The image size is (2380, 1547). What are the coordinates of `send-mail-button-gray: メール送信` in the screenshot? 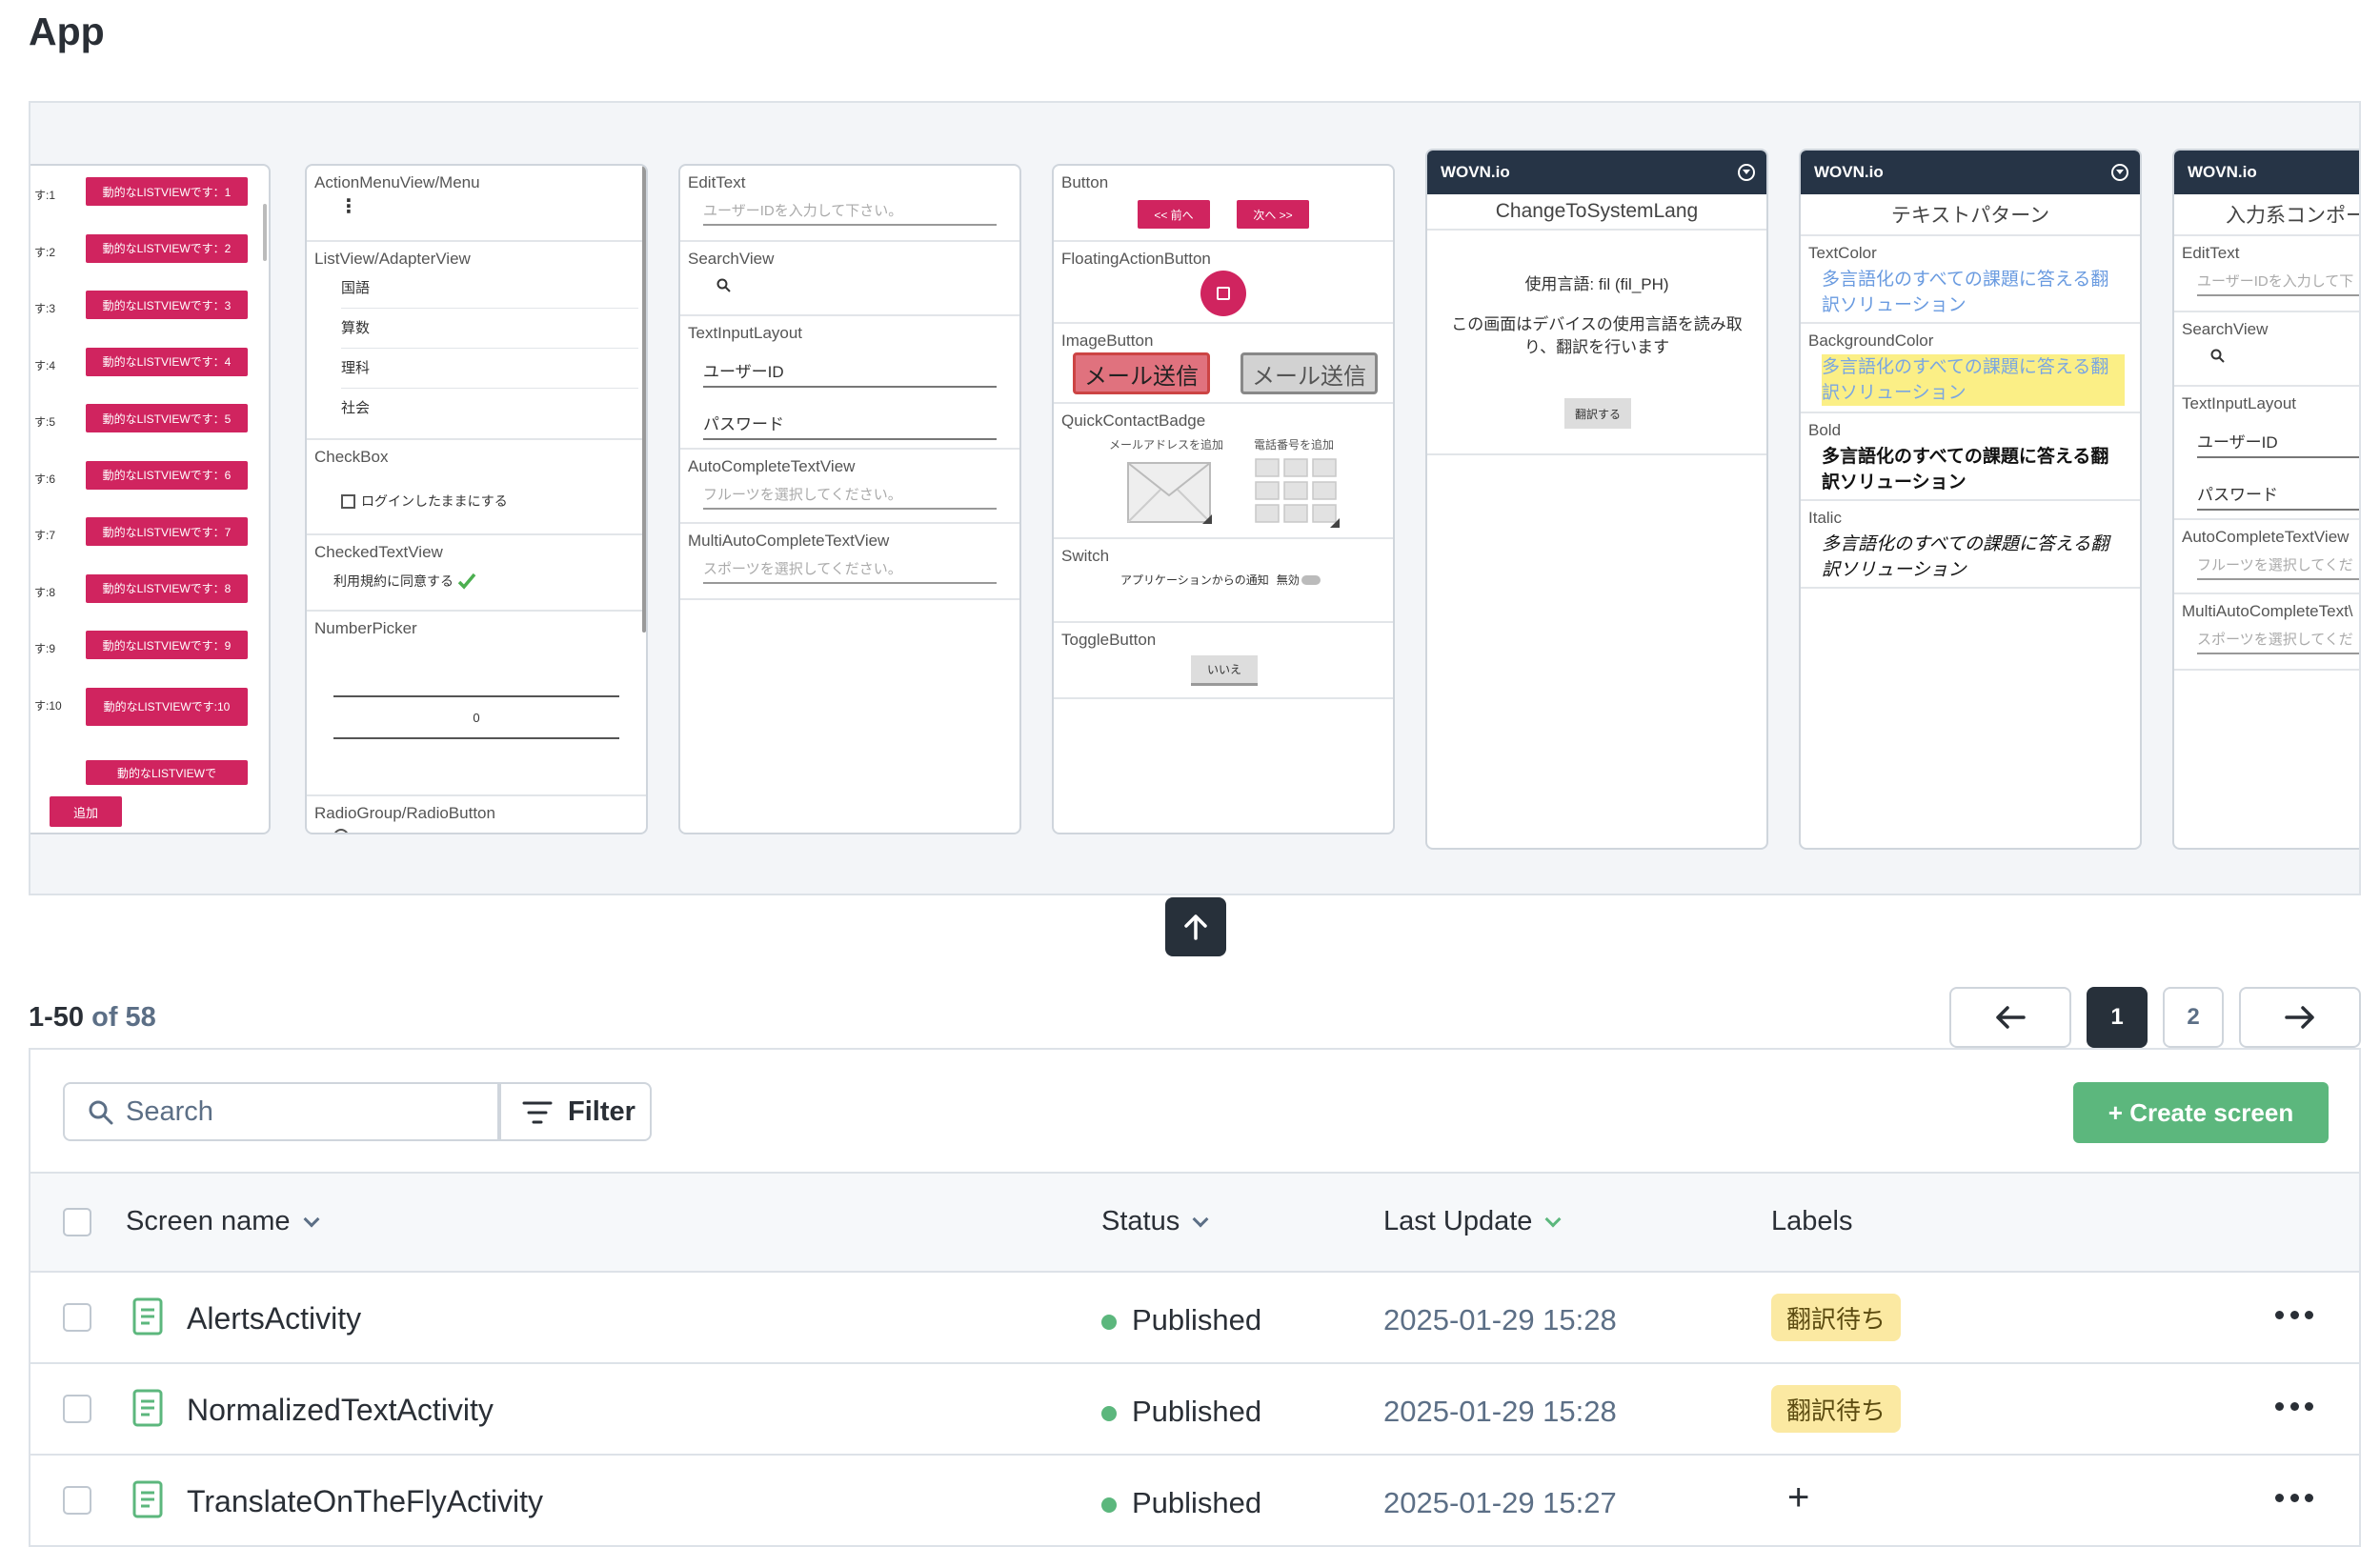 It's located at (1309, 373).